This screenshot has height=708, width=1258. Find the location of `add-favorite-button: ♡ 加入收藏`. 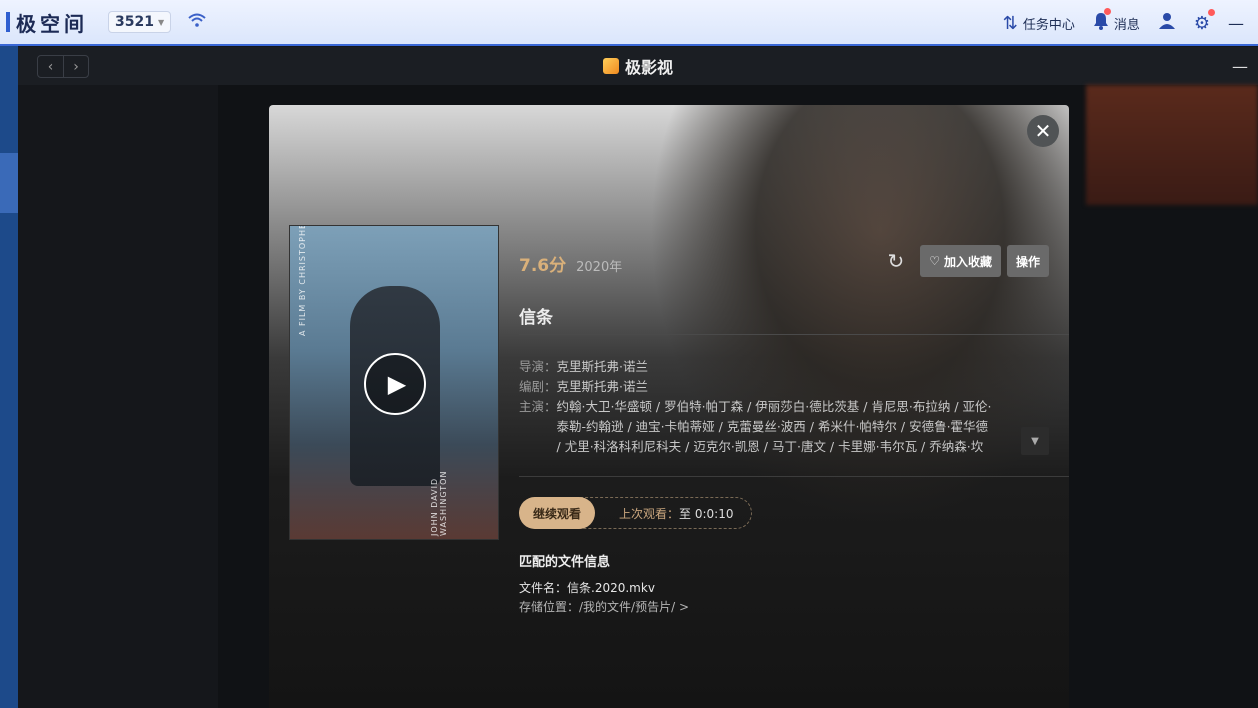

add-favorite-button: ♡ 加入收藏 is located at coordinates (960, 261).